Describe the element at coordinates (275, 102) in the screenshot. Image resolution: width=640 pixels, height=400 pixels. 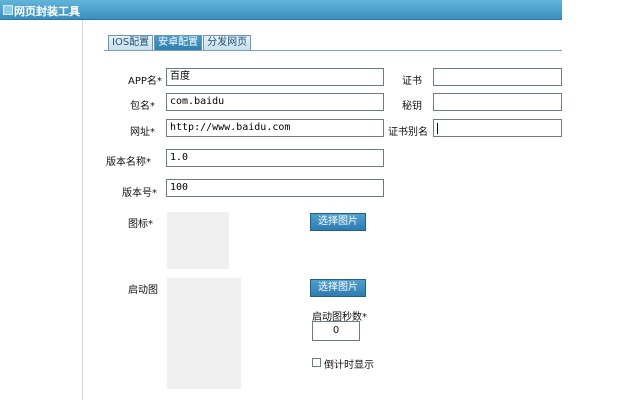
I see `package-input: com.baidu` at that location.